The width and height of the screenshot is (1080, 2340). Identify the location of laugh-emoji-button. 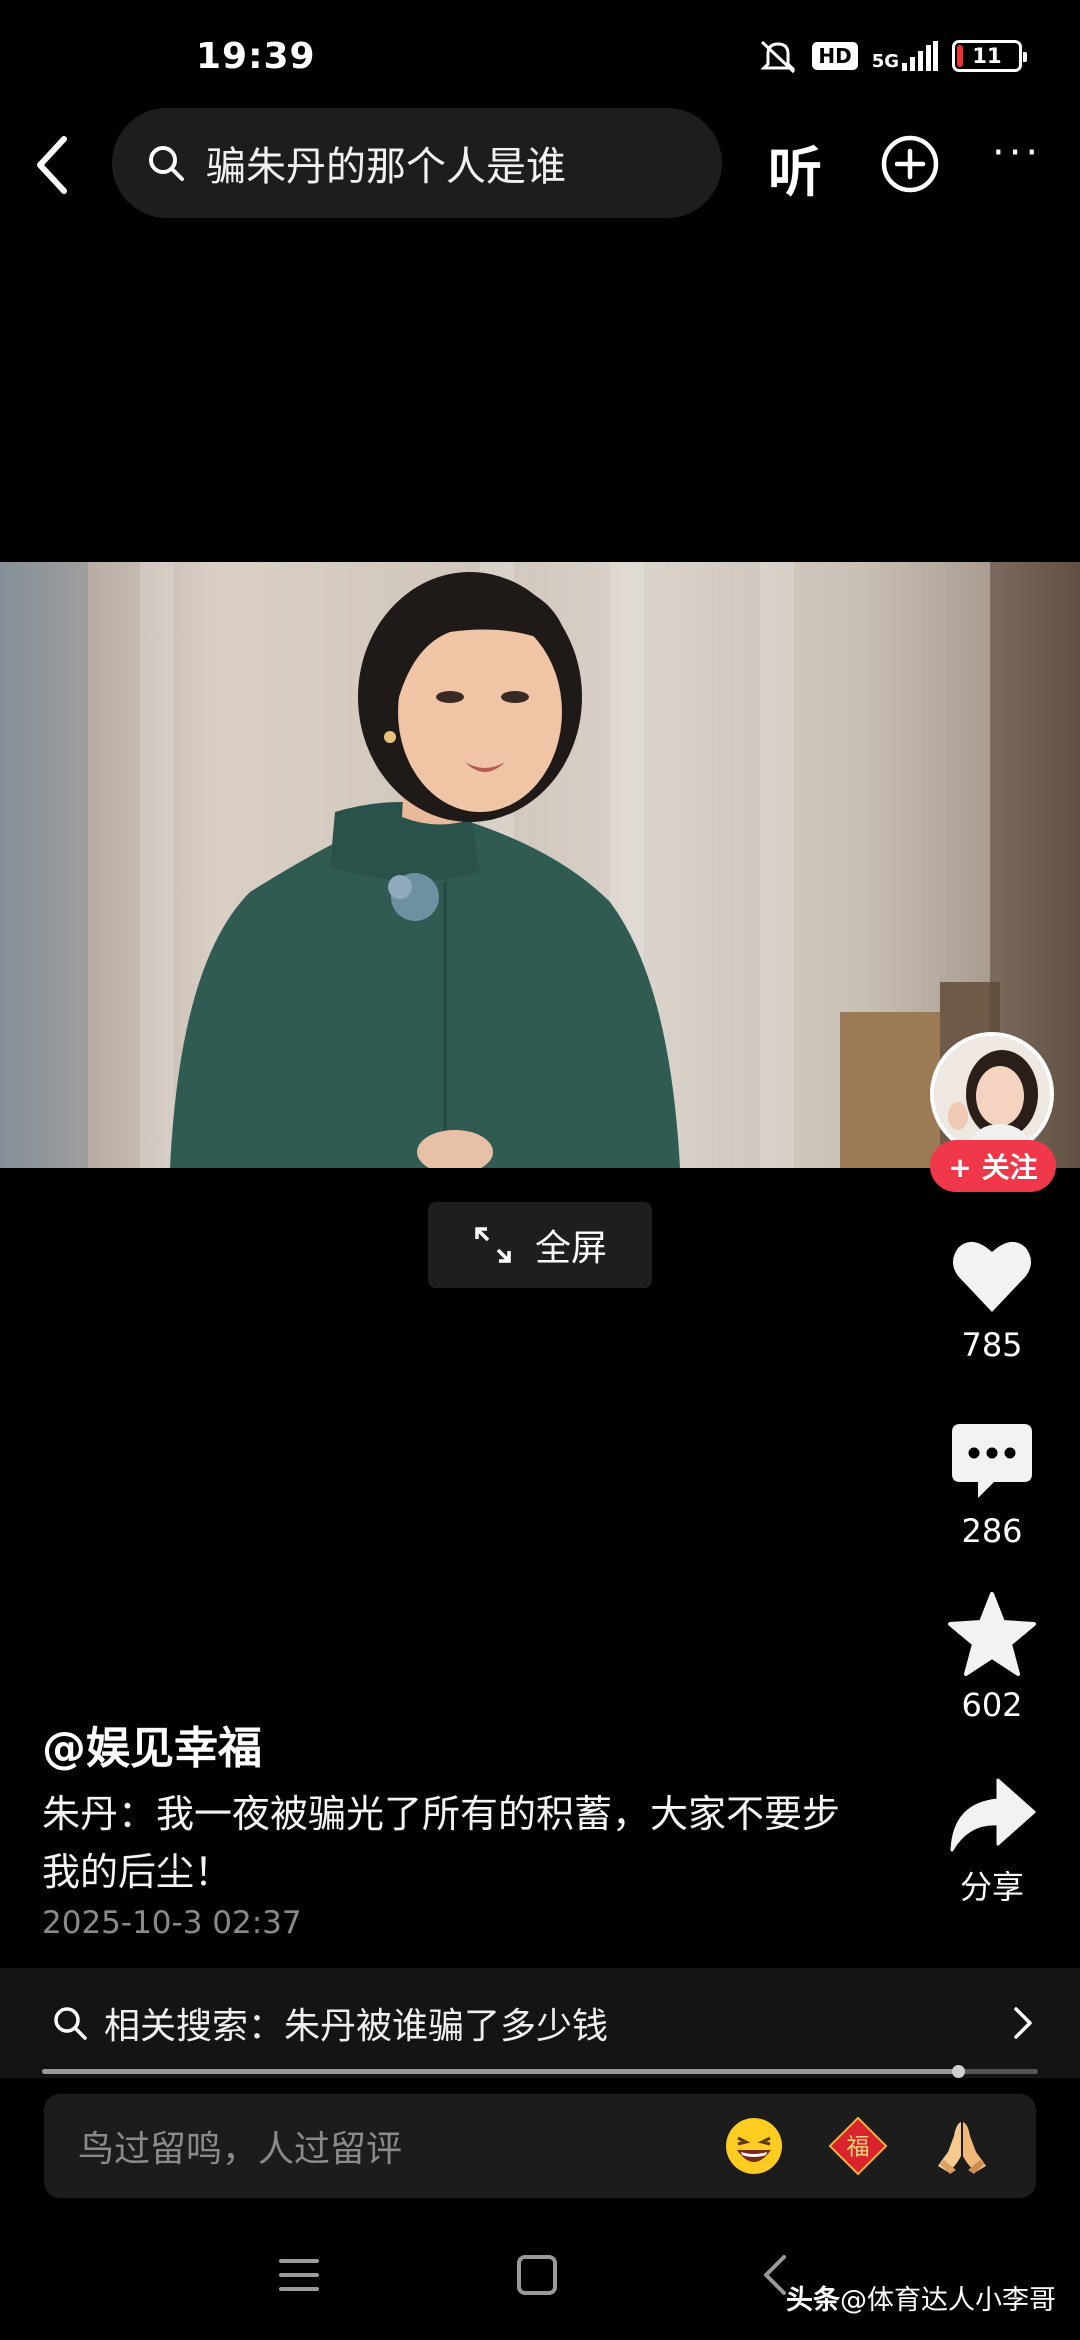
(754, 2146).